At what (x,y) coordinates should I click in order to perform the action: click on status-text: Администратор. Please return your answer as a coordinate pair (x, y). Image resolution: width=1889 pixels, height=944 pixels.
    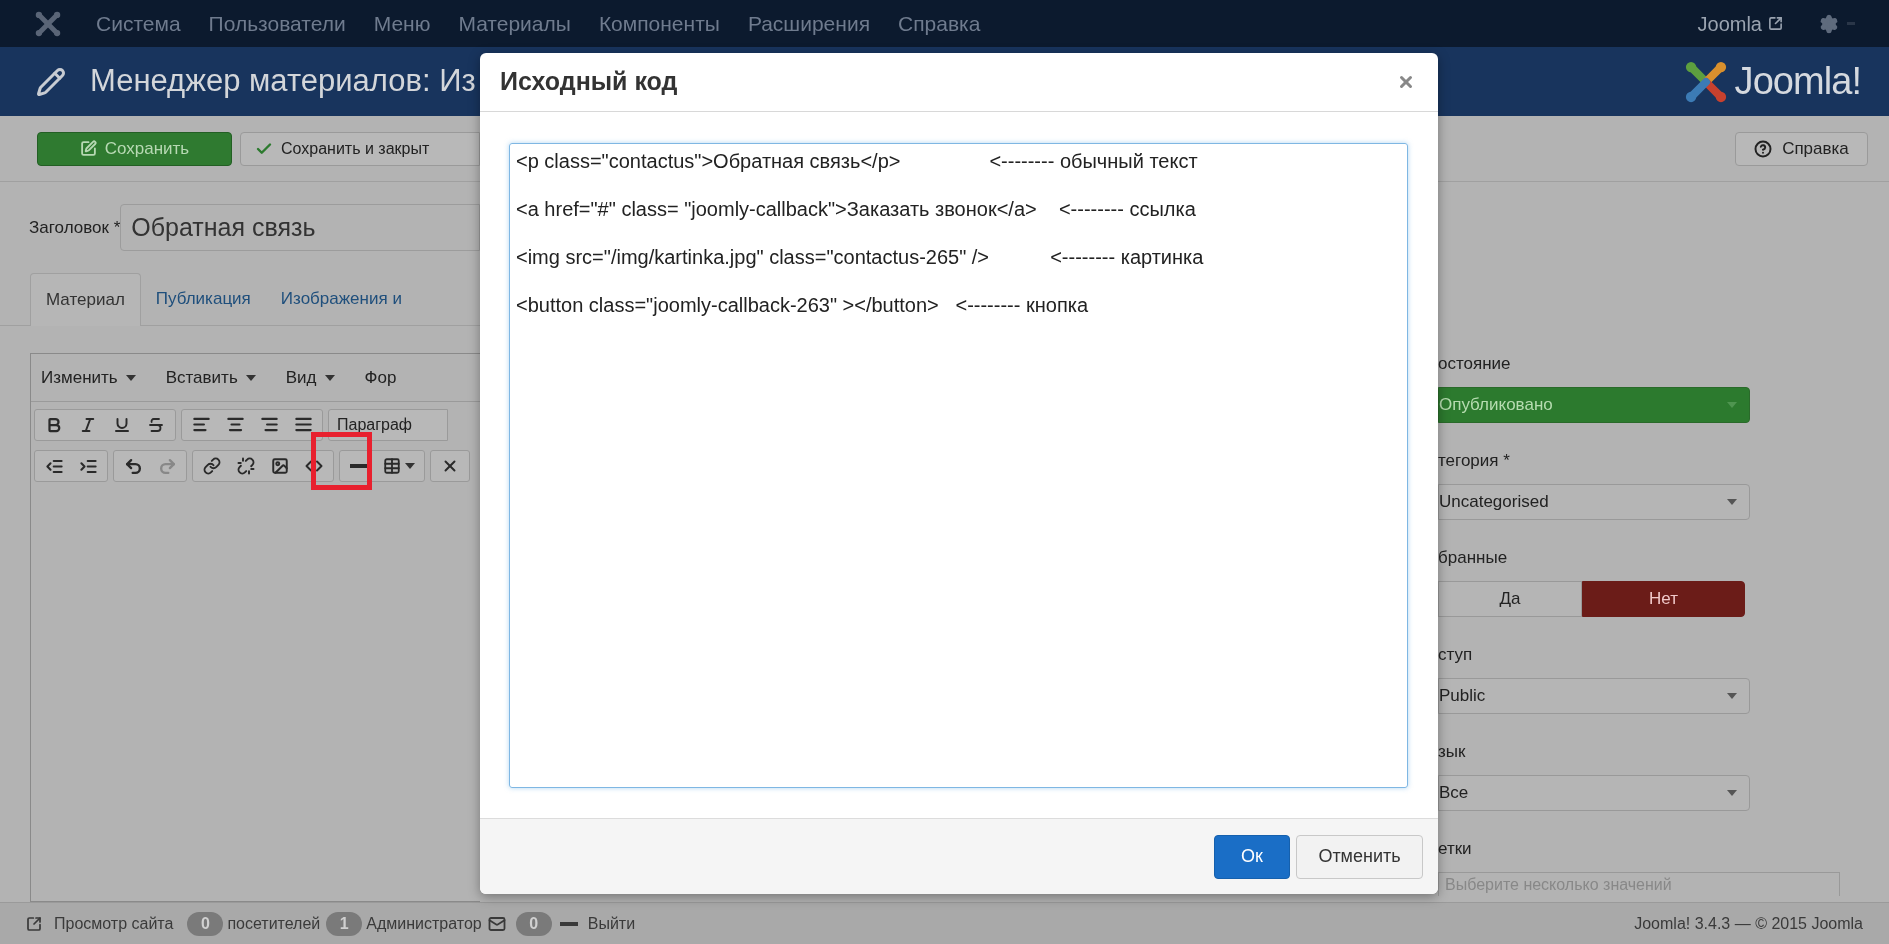
    Looking at the image, I should click on (424, 923).